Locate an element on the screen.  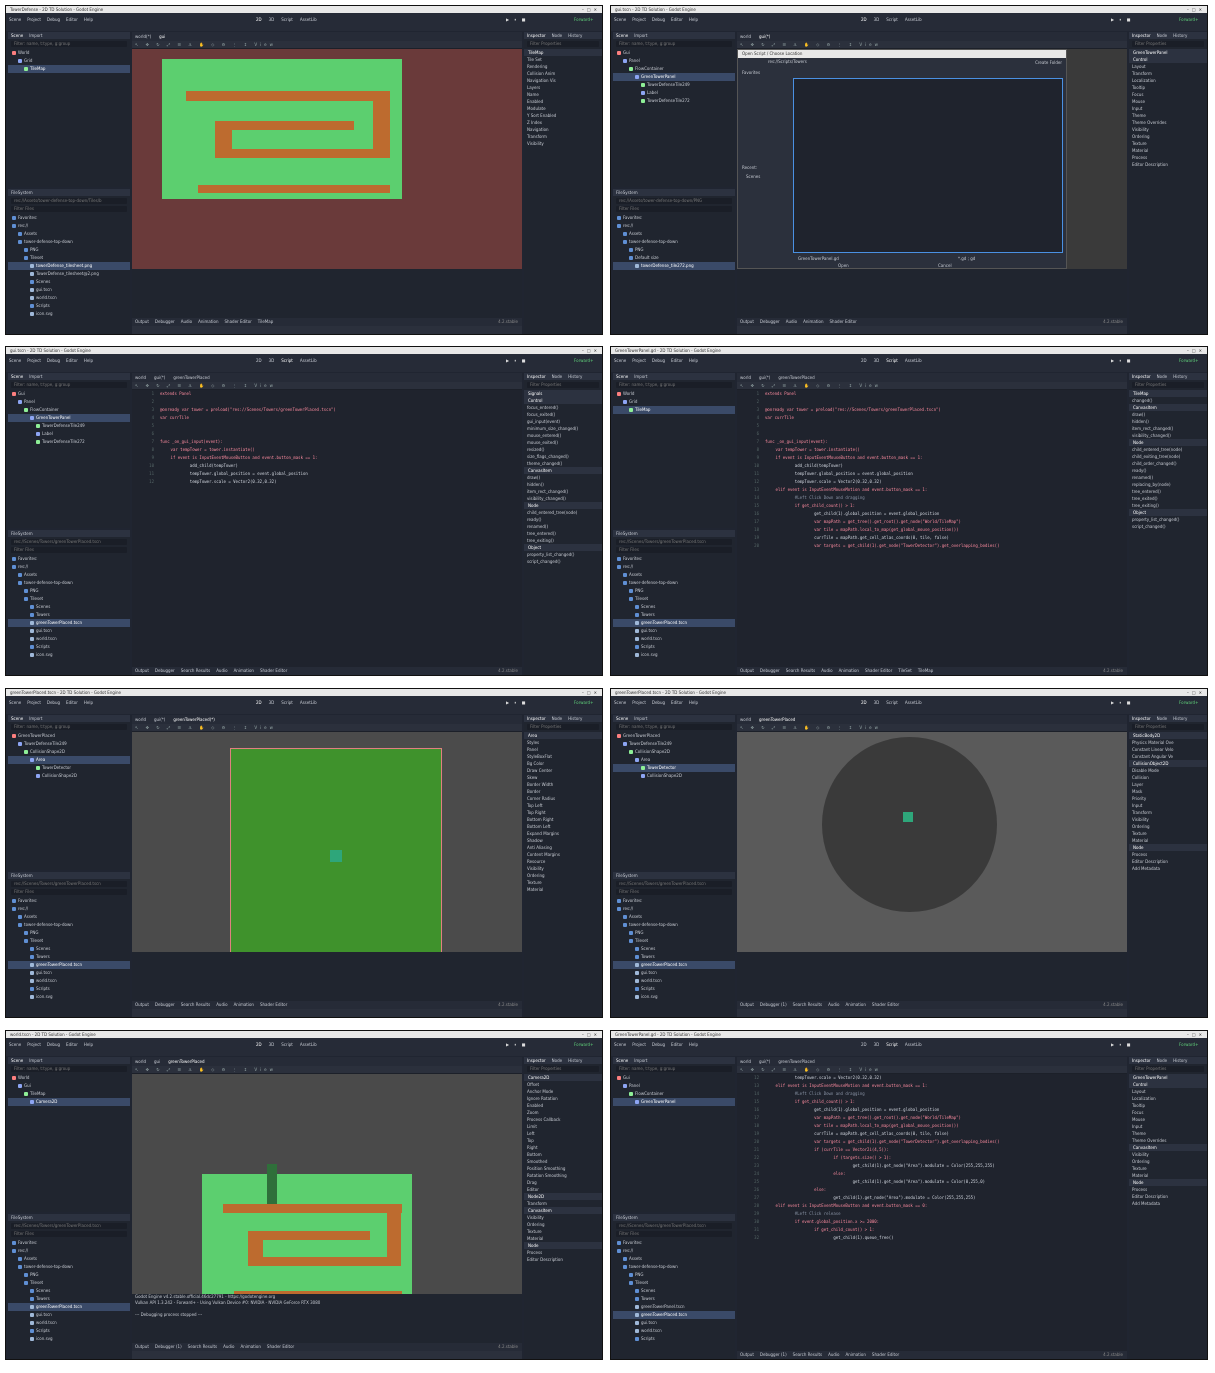
tab-inspector: Inspector is located at coordinates (536, 35).